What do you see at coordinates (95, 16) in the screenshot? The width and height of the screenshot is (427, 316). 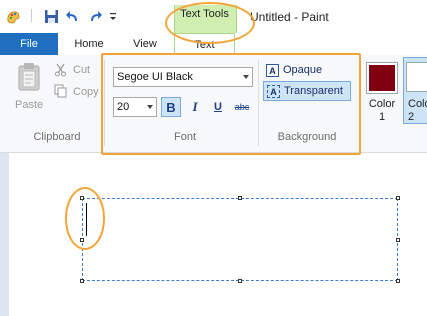 I see `redo-icon` at bounding box center [95, 16].